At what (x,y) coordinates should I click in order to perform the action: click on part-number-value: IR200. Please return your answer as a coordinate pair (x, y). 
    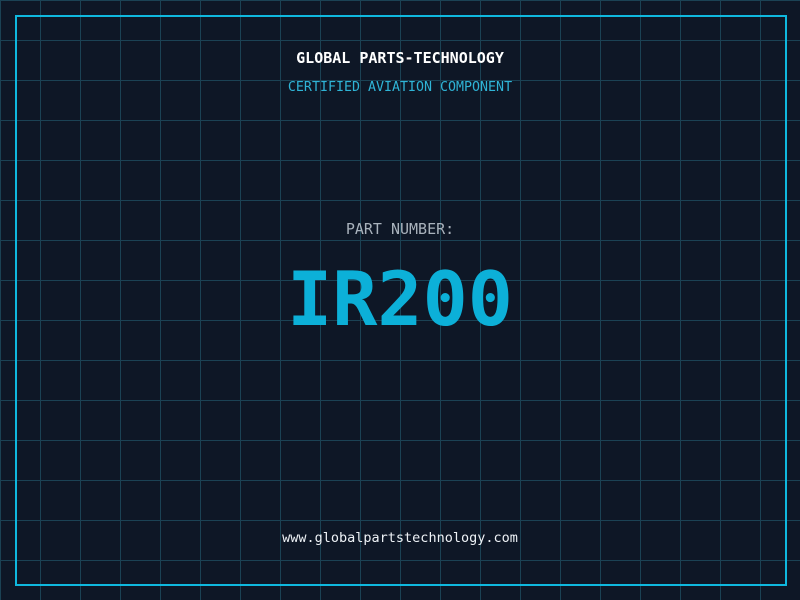
    Looking at the image, I should click on (400, 299).